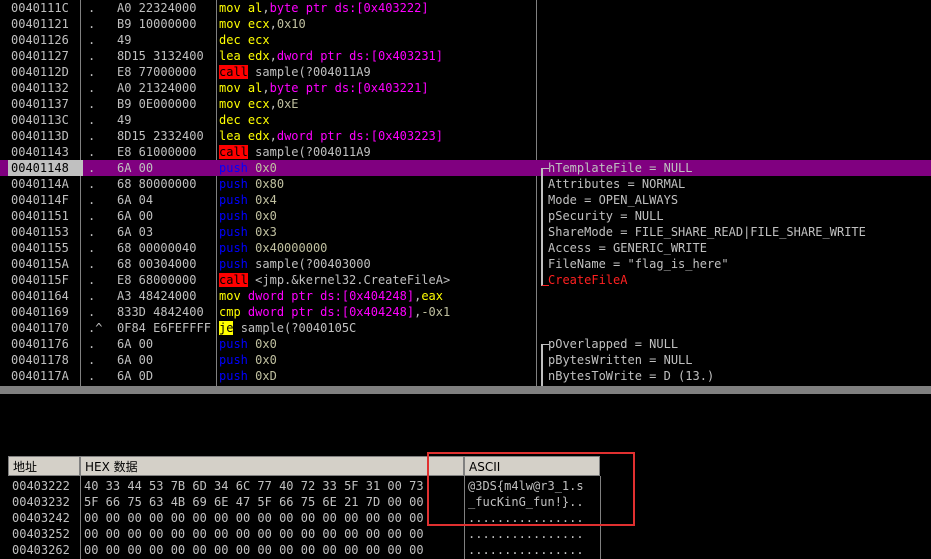 The width and height of the screenshot is (931, 559). Describe the element at coordinates (331, 312) in the screenshot. I see `operand: dword ptr ds:[0x404248]` at that location.